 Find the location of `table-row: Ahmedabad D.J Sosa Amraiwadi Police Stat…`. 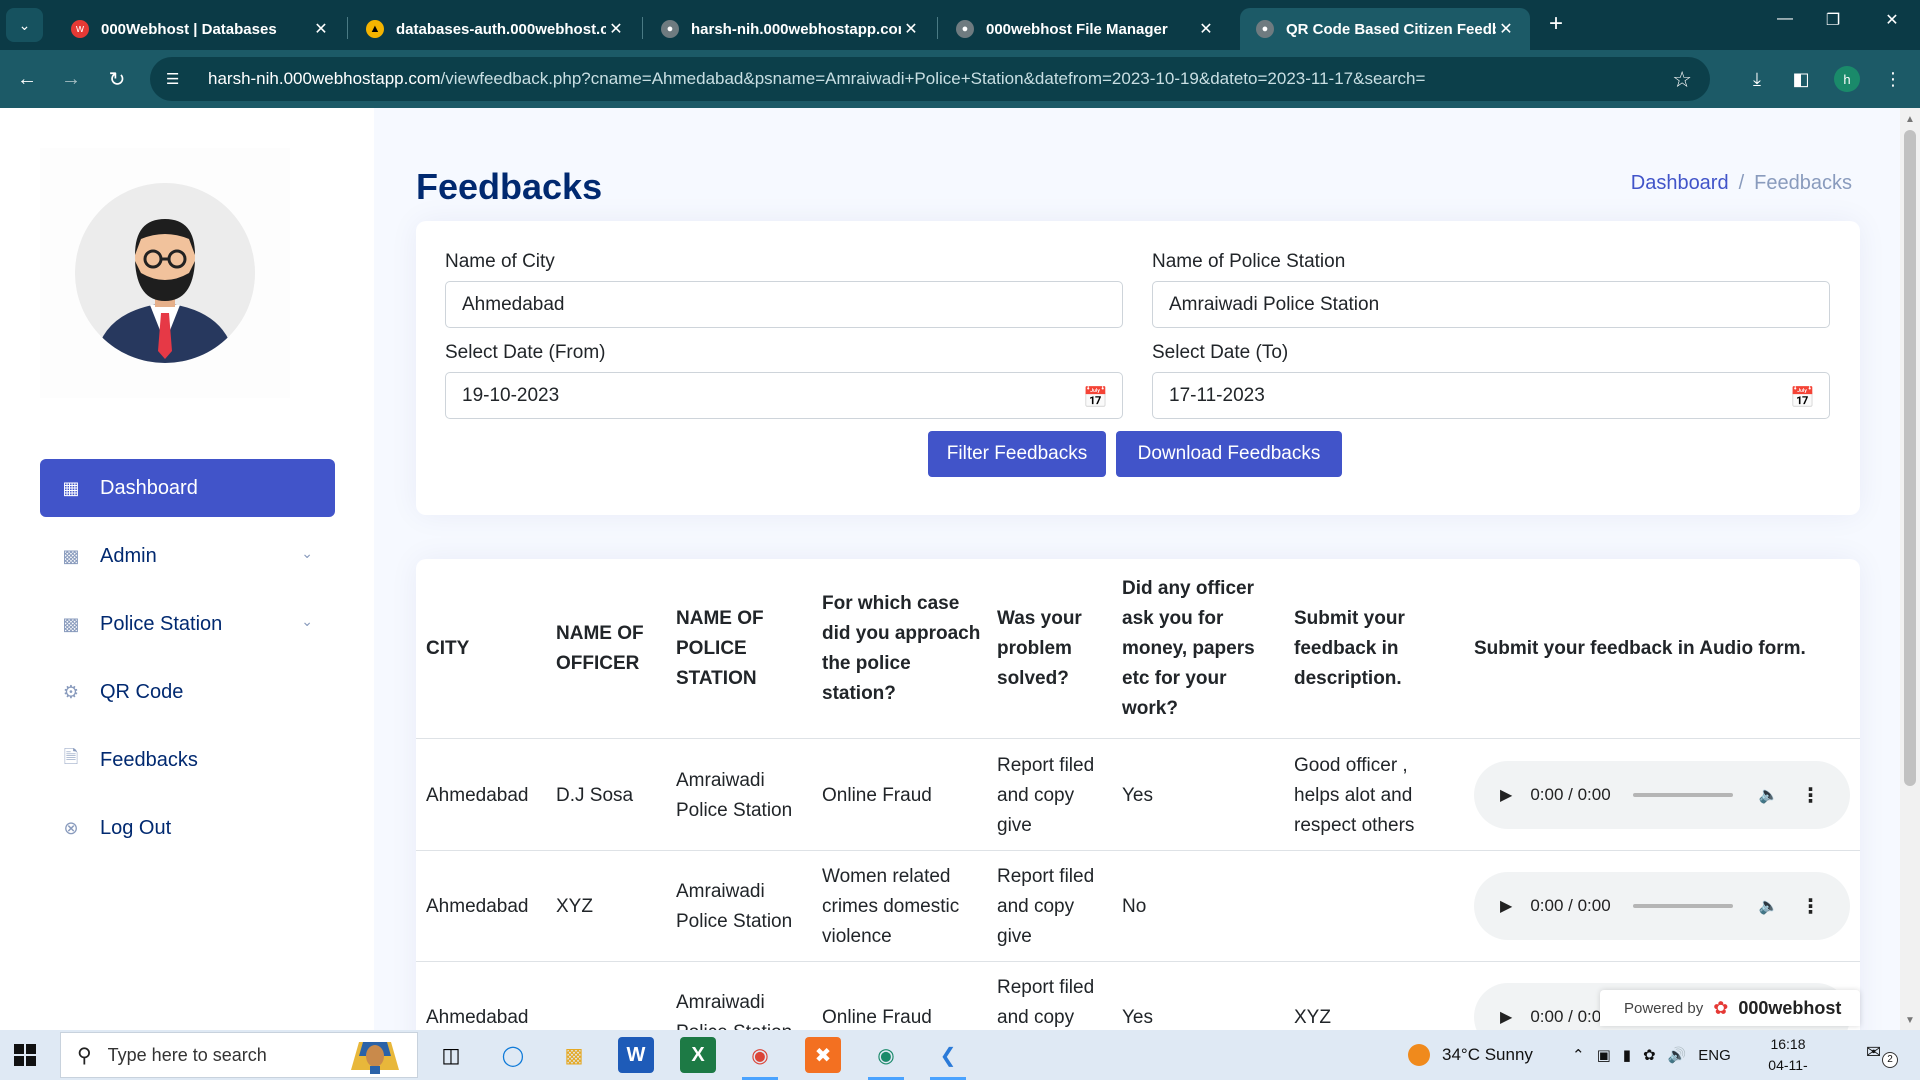

table-row: Ahmedabad D.J Sosa Amraiwadi Police Stat… is located at coordinates (1138, 795).